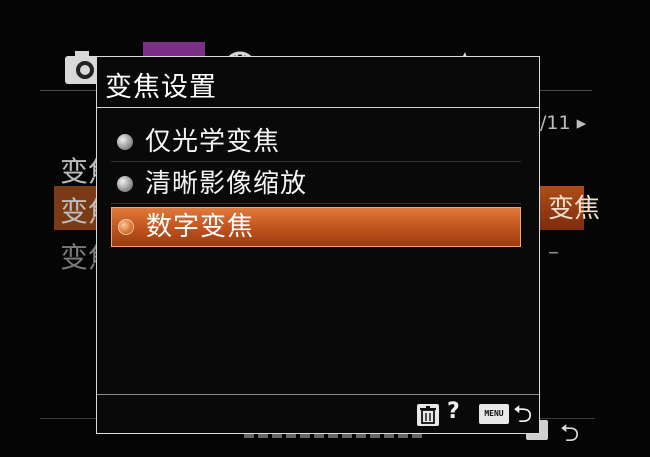 This screenshot has width=650, height=457. Describe the element at coordinates (213, 142) in the screenshot. I see `option-label: 仅光学变焦` at that location.